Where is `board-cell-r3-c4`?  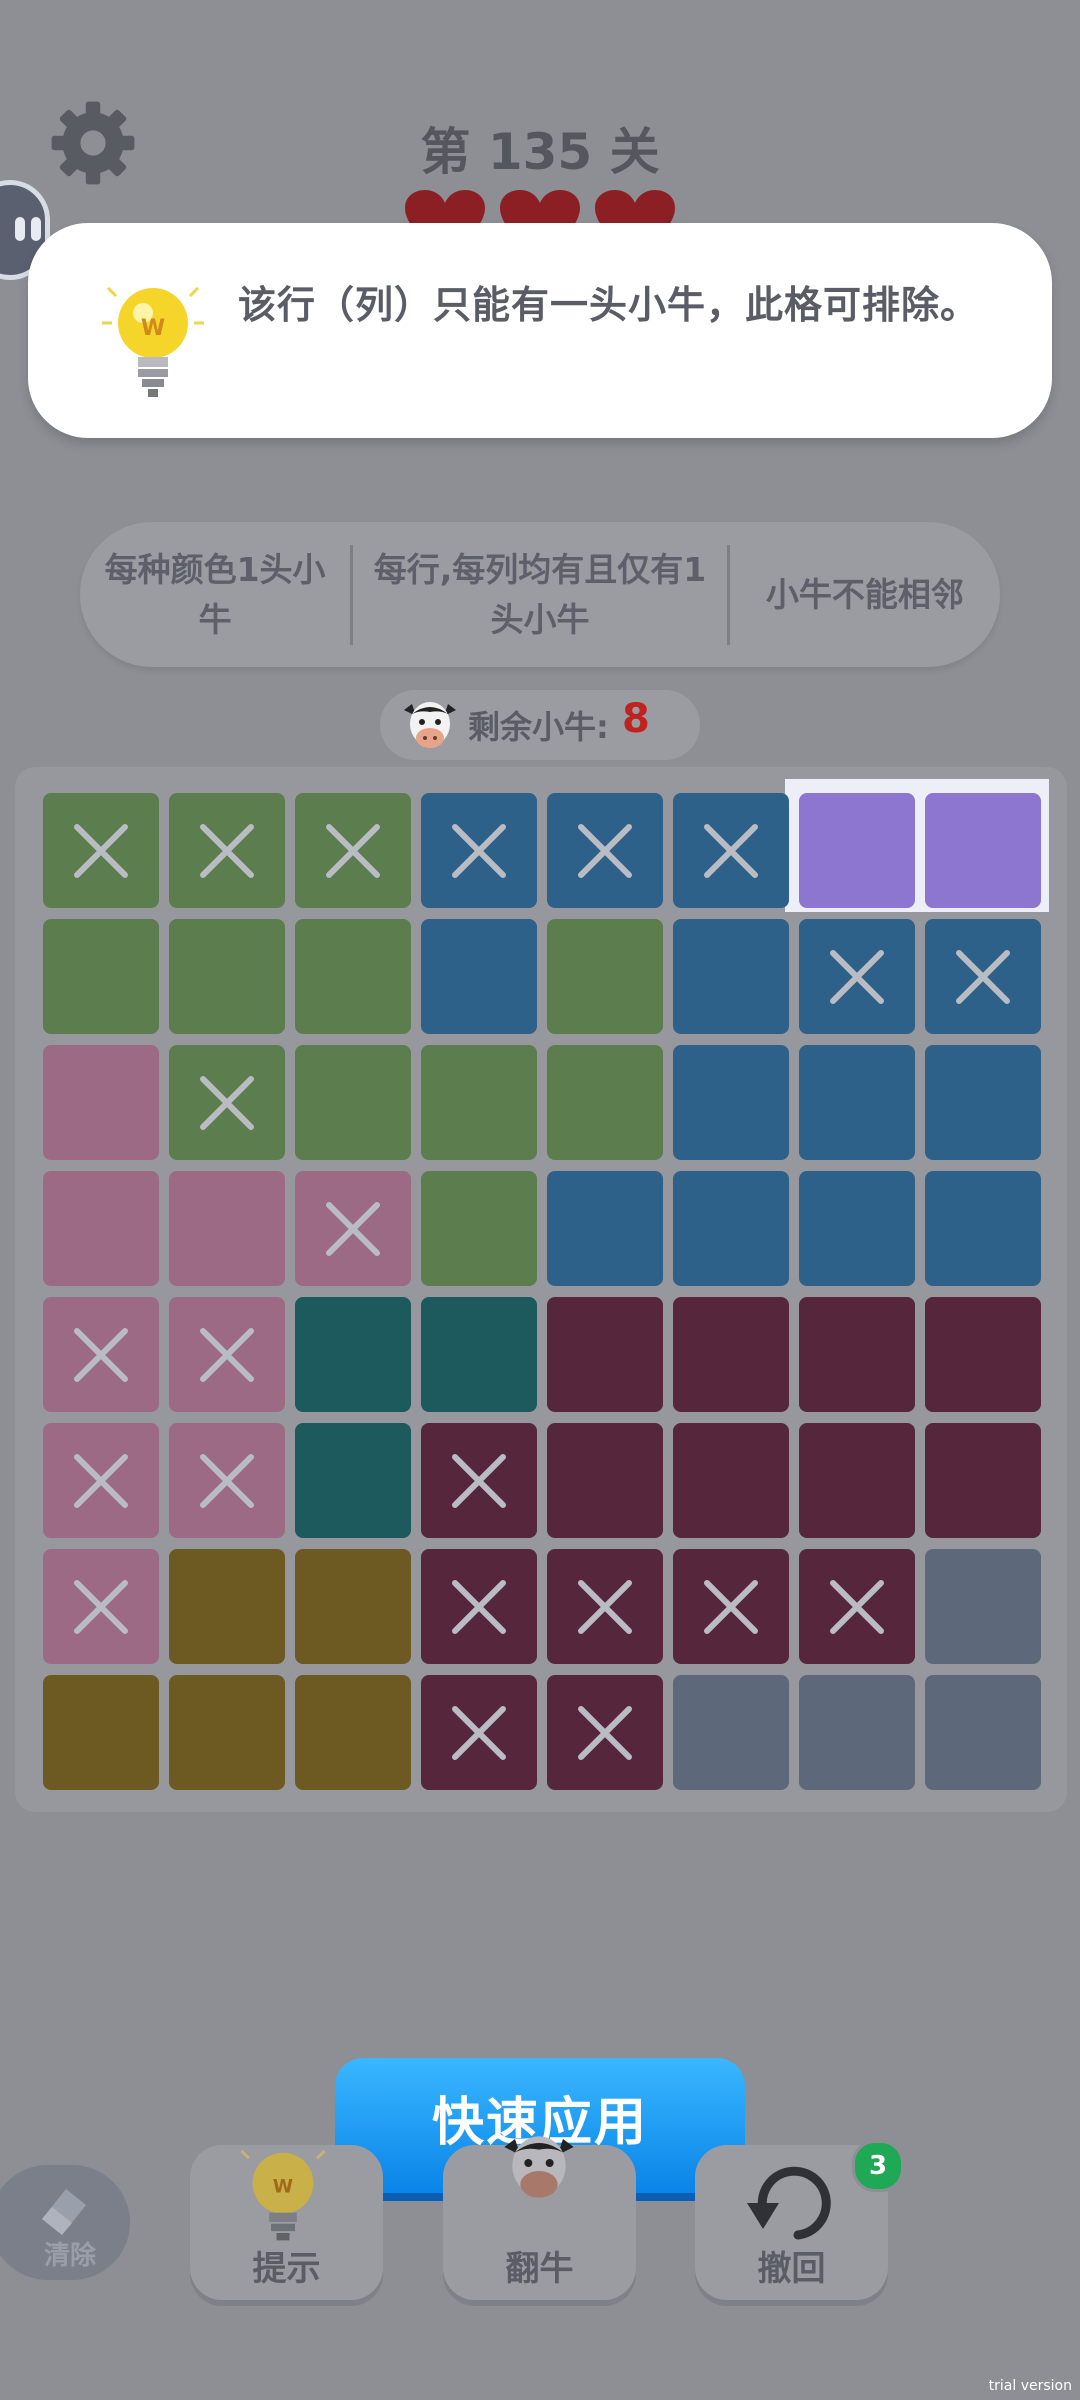
board-cell-r3-c4 is located at coordinates (479, 1102).